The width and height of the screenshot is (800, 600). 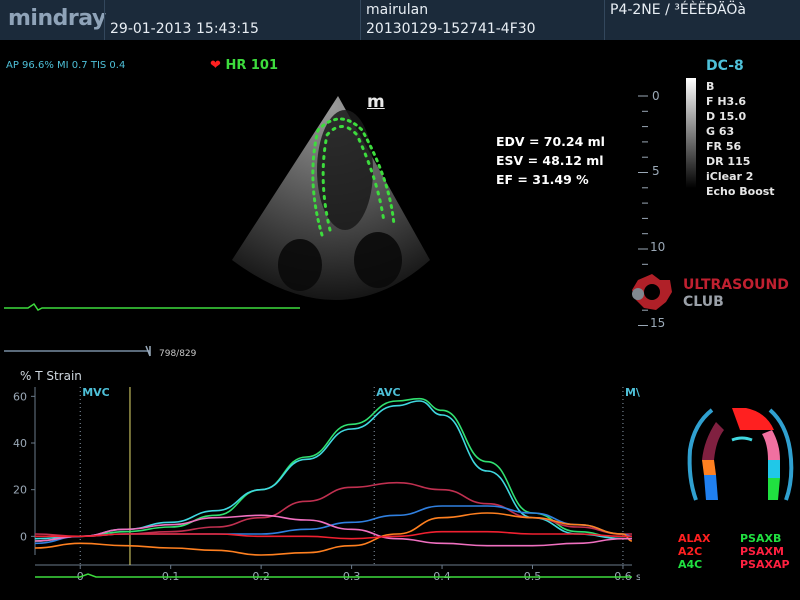 I want to click on cine-frame: 798/829, so click(x=178, y=354).